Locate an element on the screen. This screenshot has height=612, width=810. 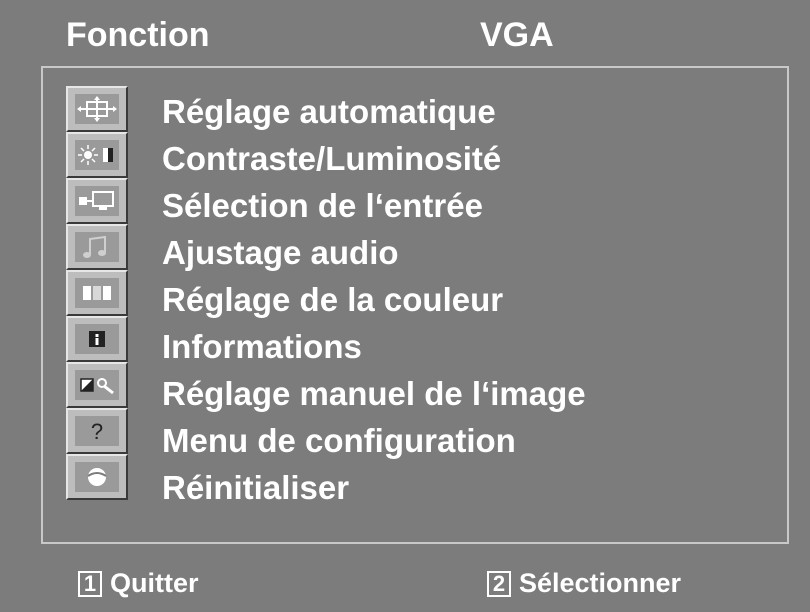
manual-image-icon is located at coordinates (97, 385).